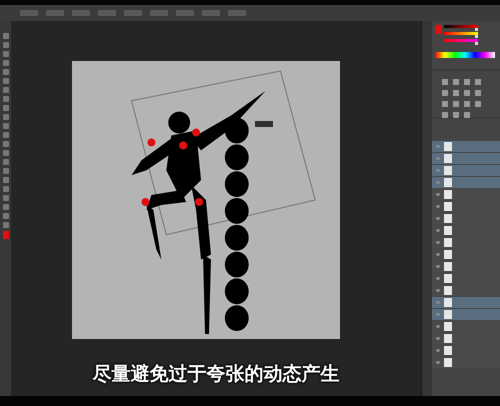 This screenshot has width=500, height=406. I want to click on tooltip, so click(264, 124).